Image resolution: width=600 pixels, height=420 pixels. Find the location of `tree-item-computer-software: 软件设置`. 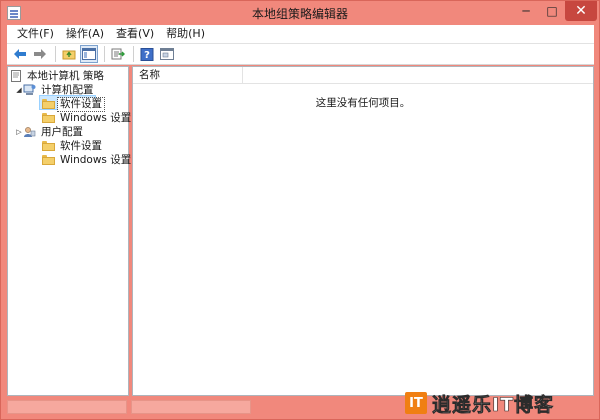

tree-item-computer-software: 软件设置 is located at coordinates (73, 104).